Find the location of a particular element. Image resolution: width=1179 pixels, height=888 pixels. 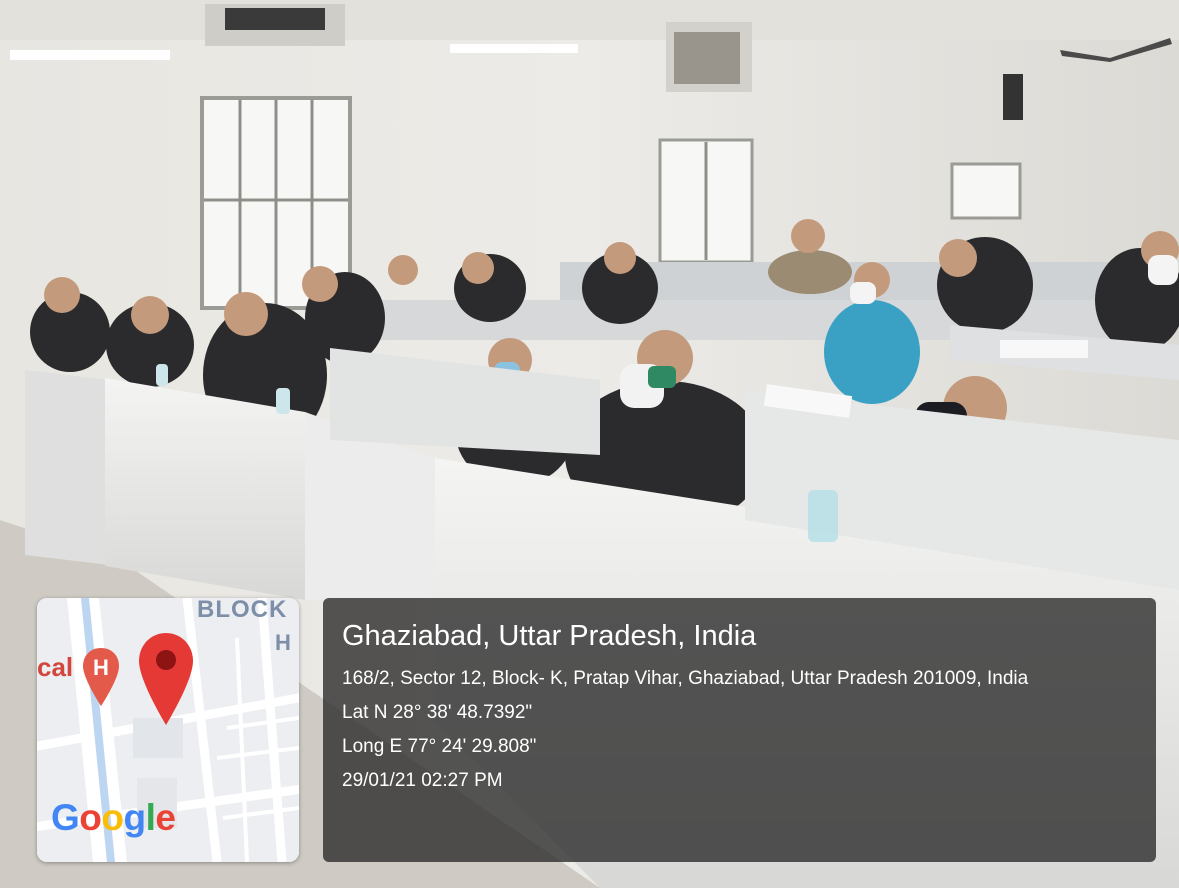

google-logo-g2: g is located at coordinates (135, 817).